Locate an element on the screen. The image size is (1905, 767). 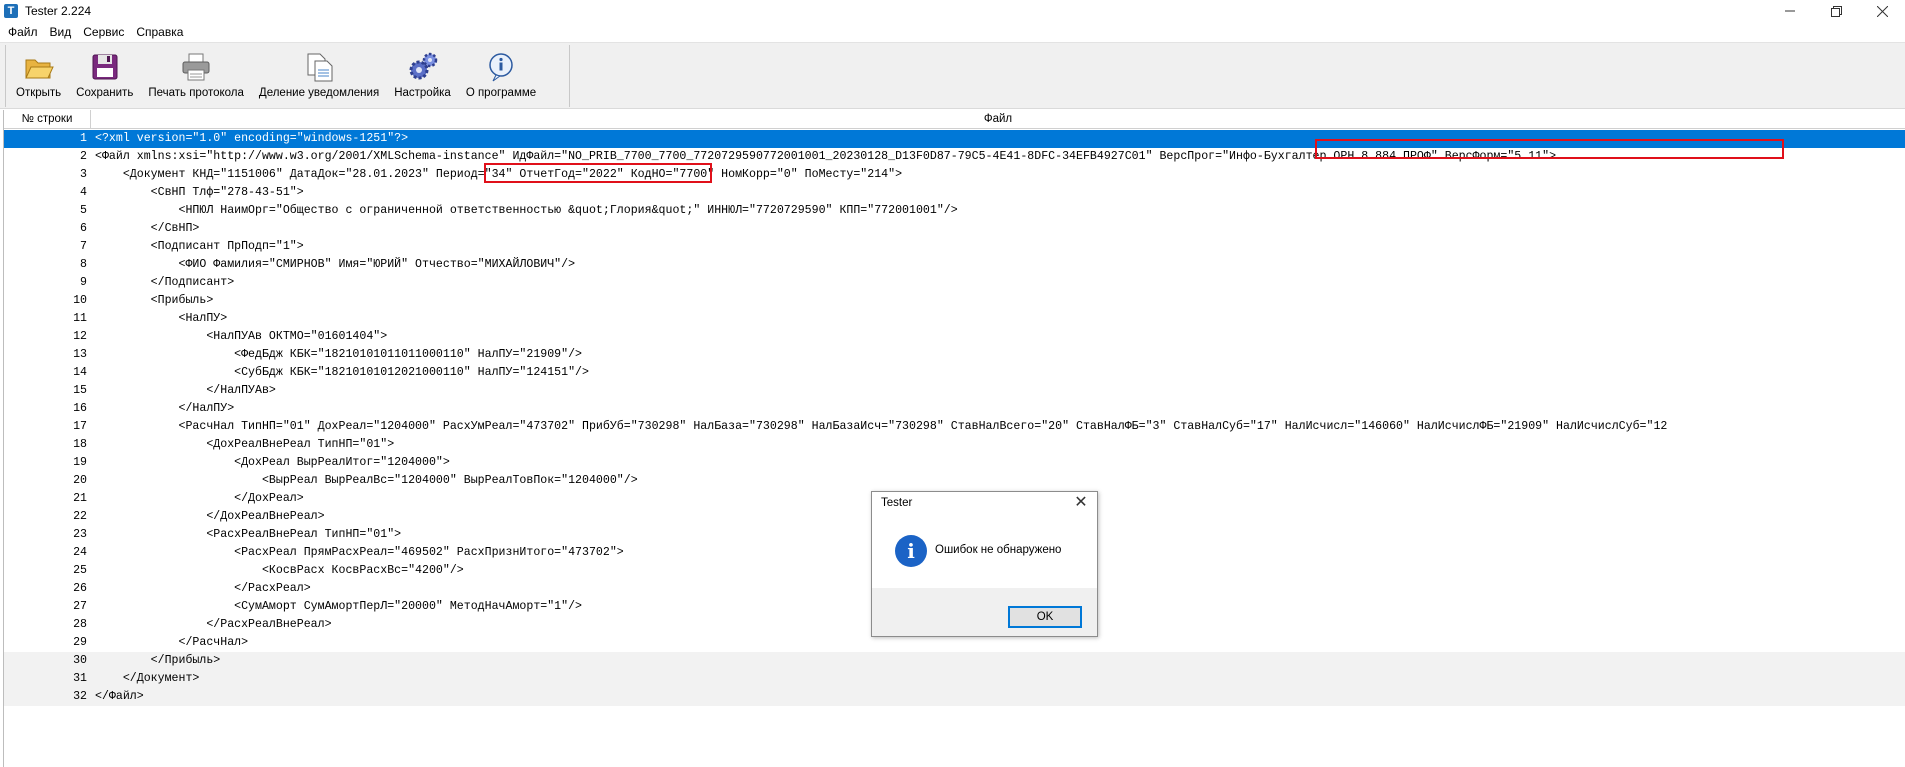
line-content: </РасхРеалВнеРеал> is located at coordinates (213, 624).